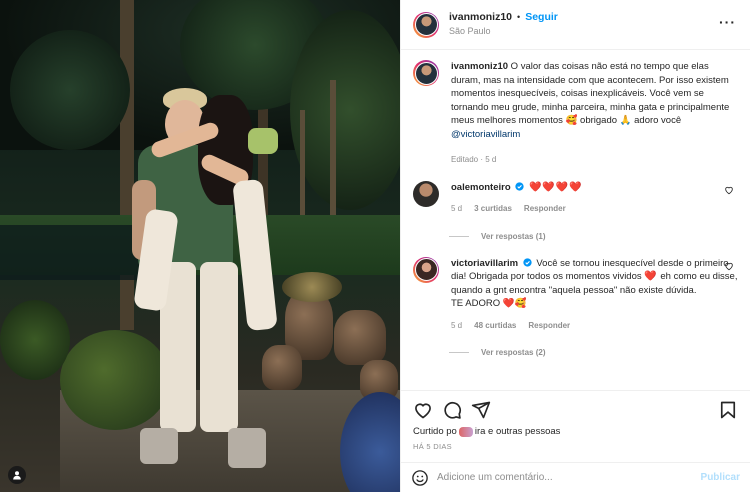  I want to click on post-date: HÁ 5 DIAS, so click(575, 446).